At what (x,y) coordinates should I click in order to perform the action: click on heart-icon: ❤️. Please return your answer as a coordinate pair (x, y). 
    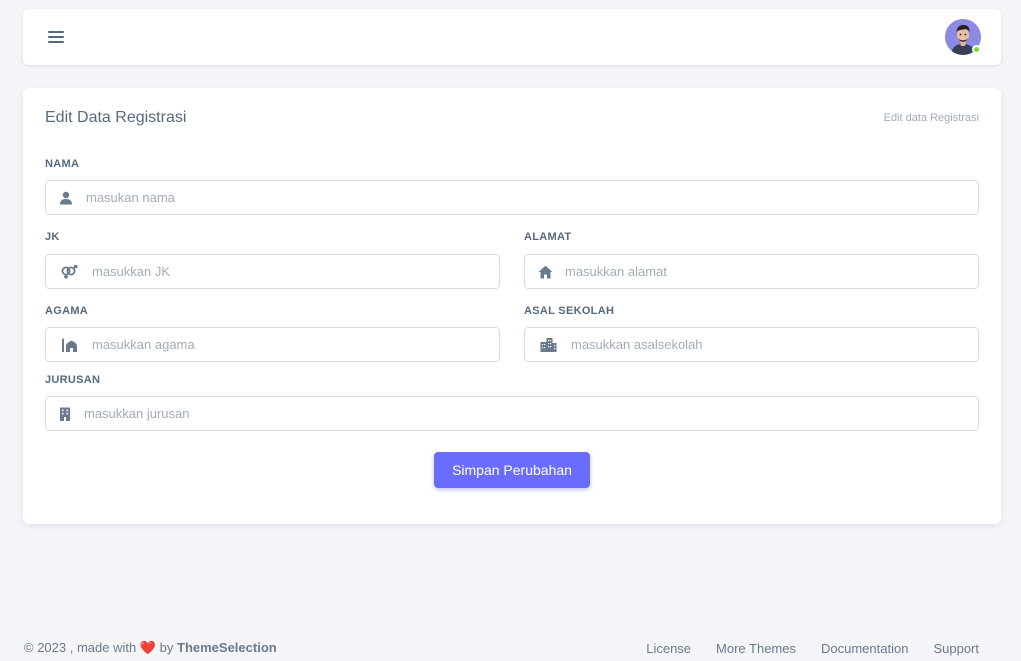
    Looking at the image, I should click on (148, 647).